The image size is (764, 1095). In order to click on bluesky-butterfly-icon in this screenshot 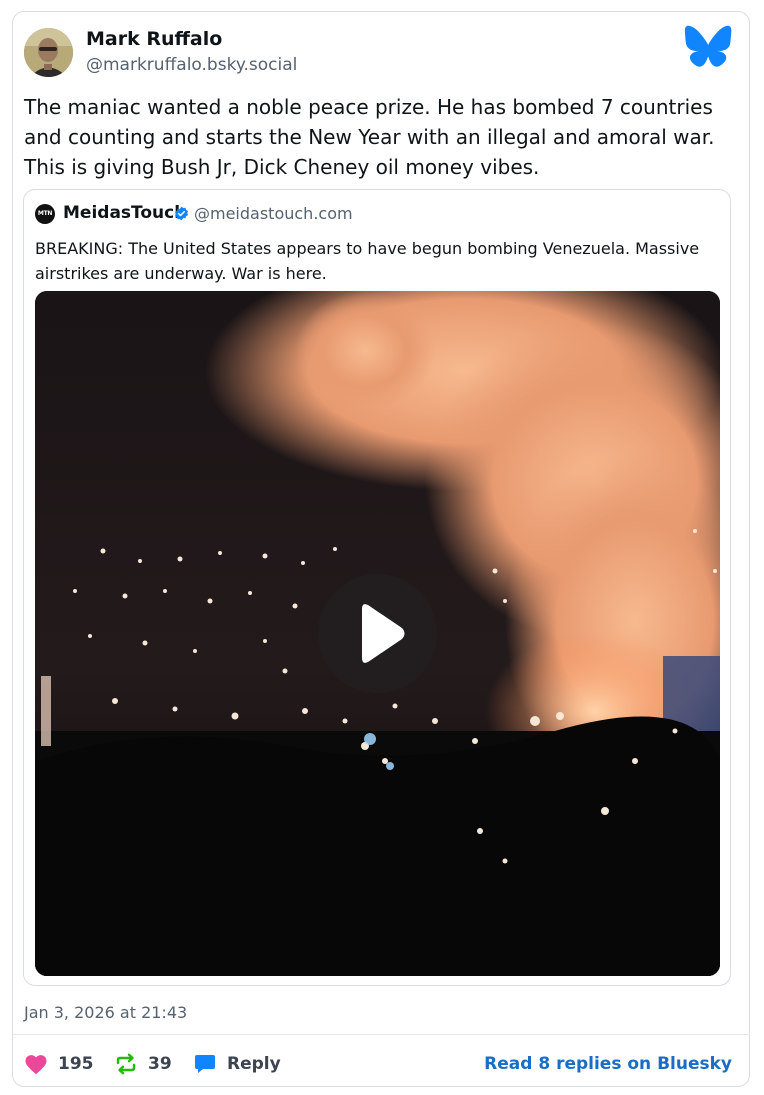, I will do `click(708, 46)`.